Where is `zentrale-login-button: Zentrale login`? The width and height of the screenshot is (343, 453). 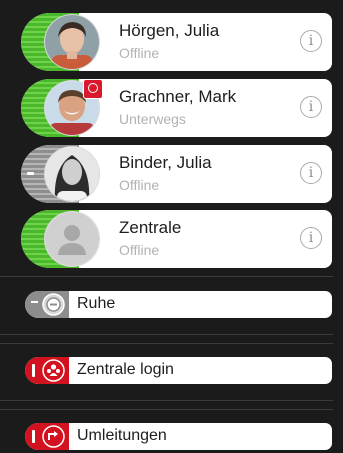 zentrale-login-button: Zentrale login is located at coordinates (178, 370).